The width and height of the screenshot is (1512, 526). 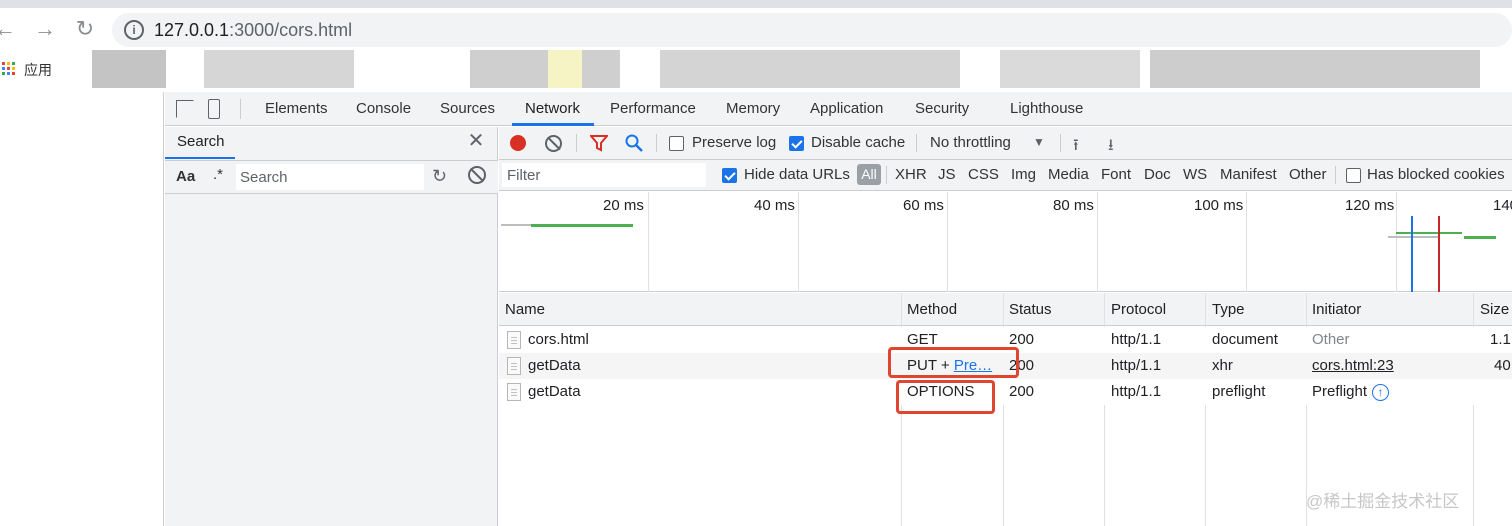 I want to click on overview-tick-label: 40 ms, so click(x=774, y=205).